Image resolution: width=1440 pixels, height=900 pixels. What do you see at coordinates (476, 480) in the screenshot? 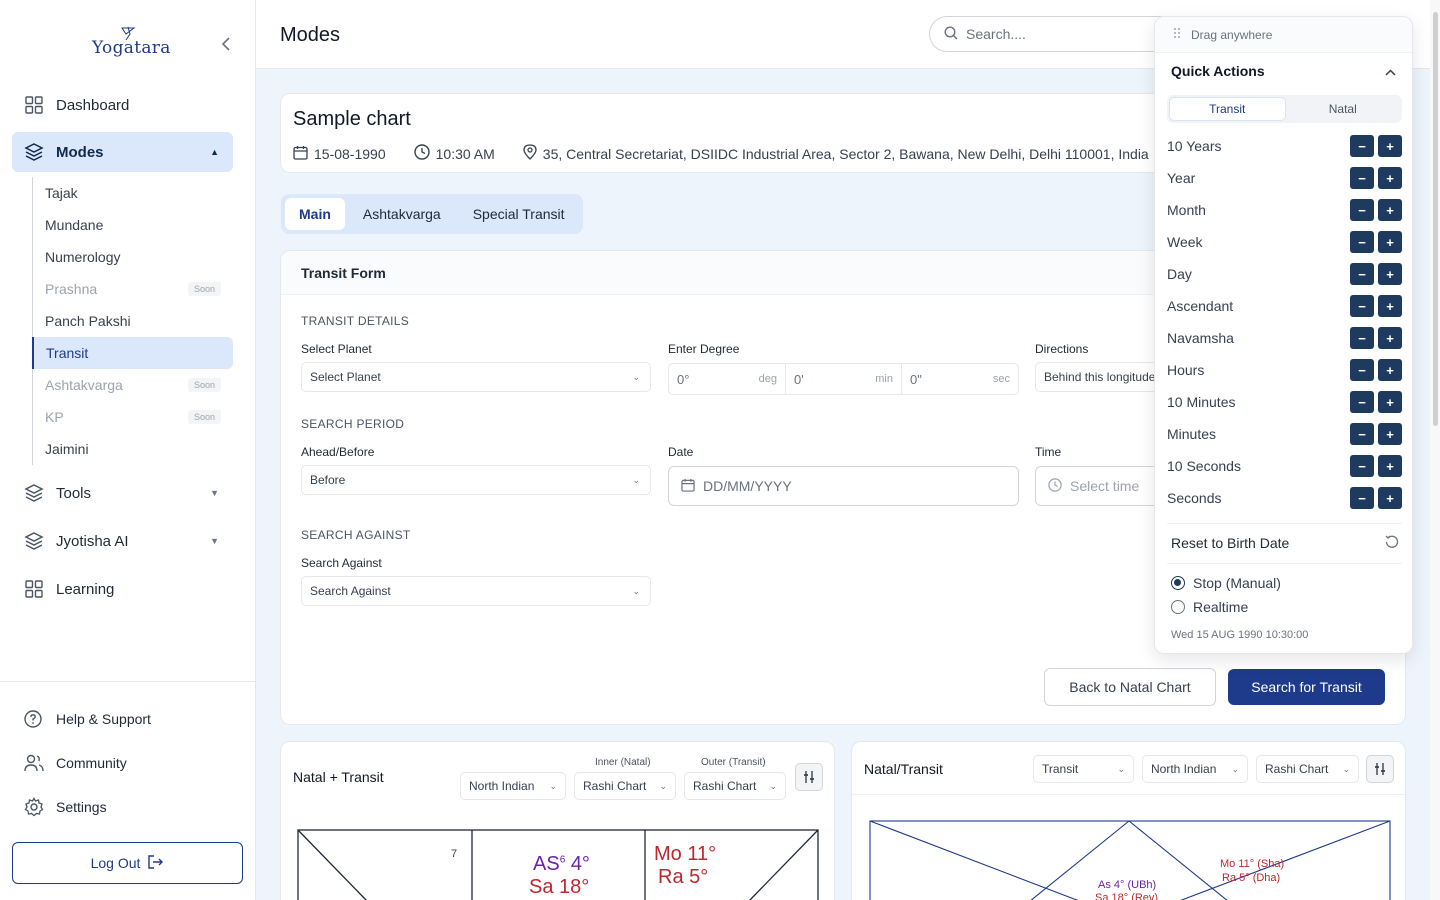
I see `ahead-before-dropdown: Before ⌄` at bounding box center [476, 480].